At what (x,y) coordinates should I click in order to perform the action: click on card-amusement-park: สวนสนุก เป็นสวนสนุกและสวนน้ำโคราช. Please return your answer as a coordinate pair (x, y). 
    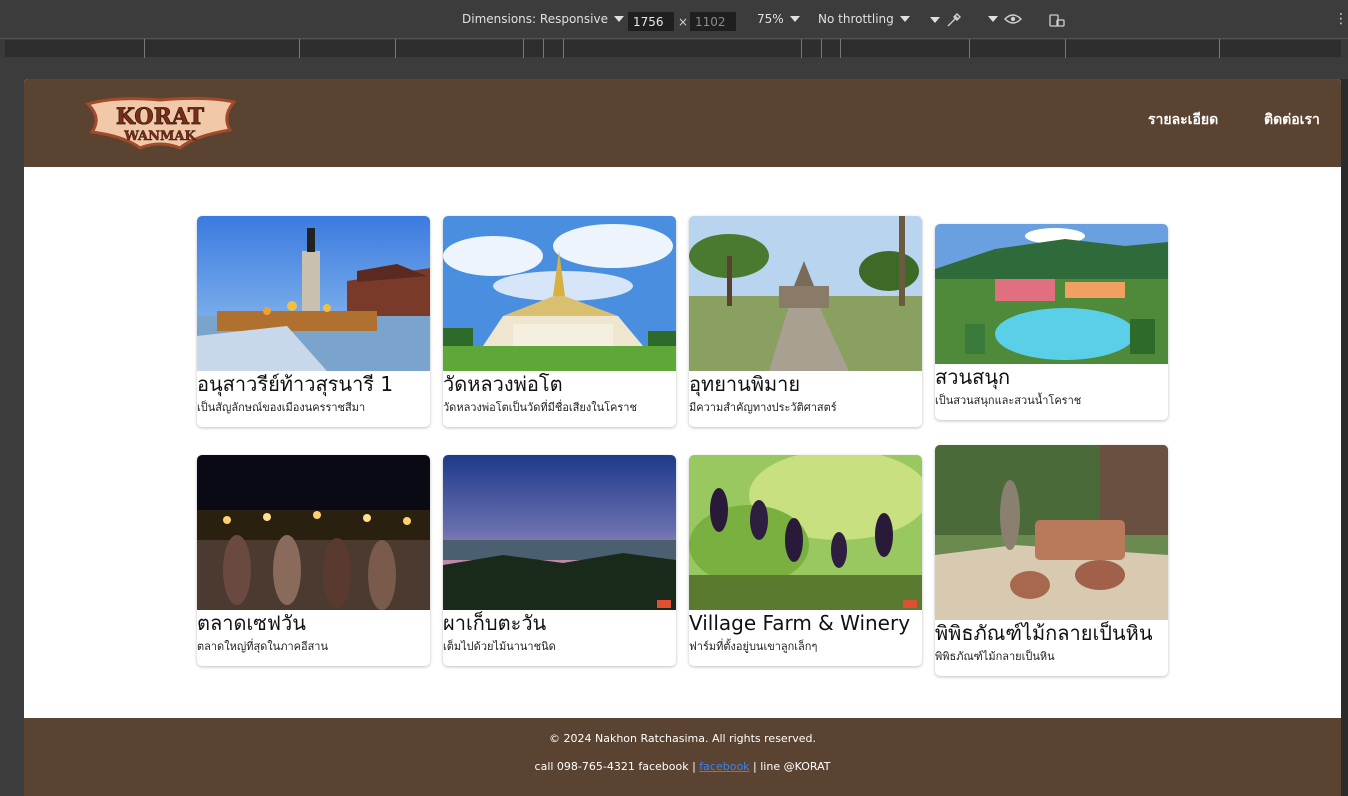
    Looking at the image, I should click on (1051, 322).